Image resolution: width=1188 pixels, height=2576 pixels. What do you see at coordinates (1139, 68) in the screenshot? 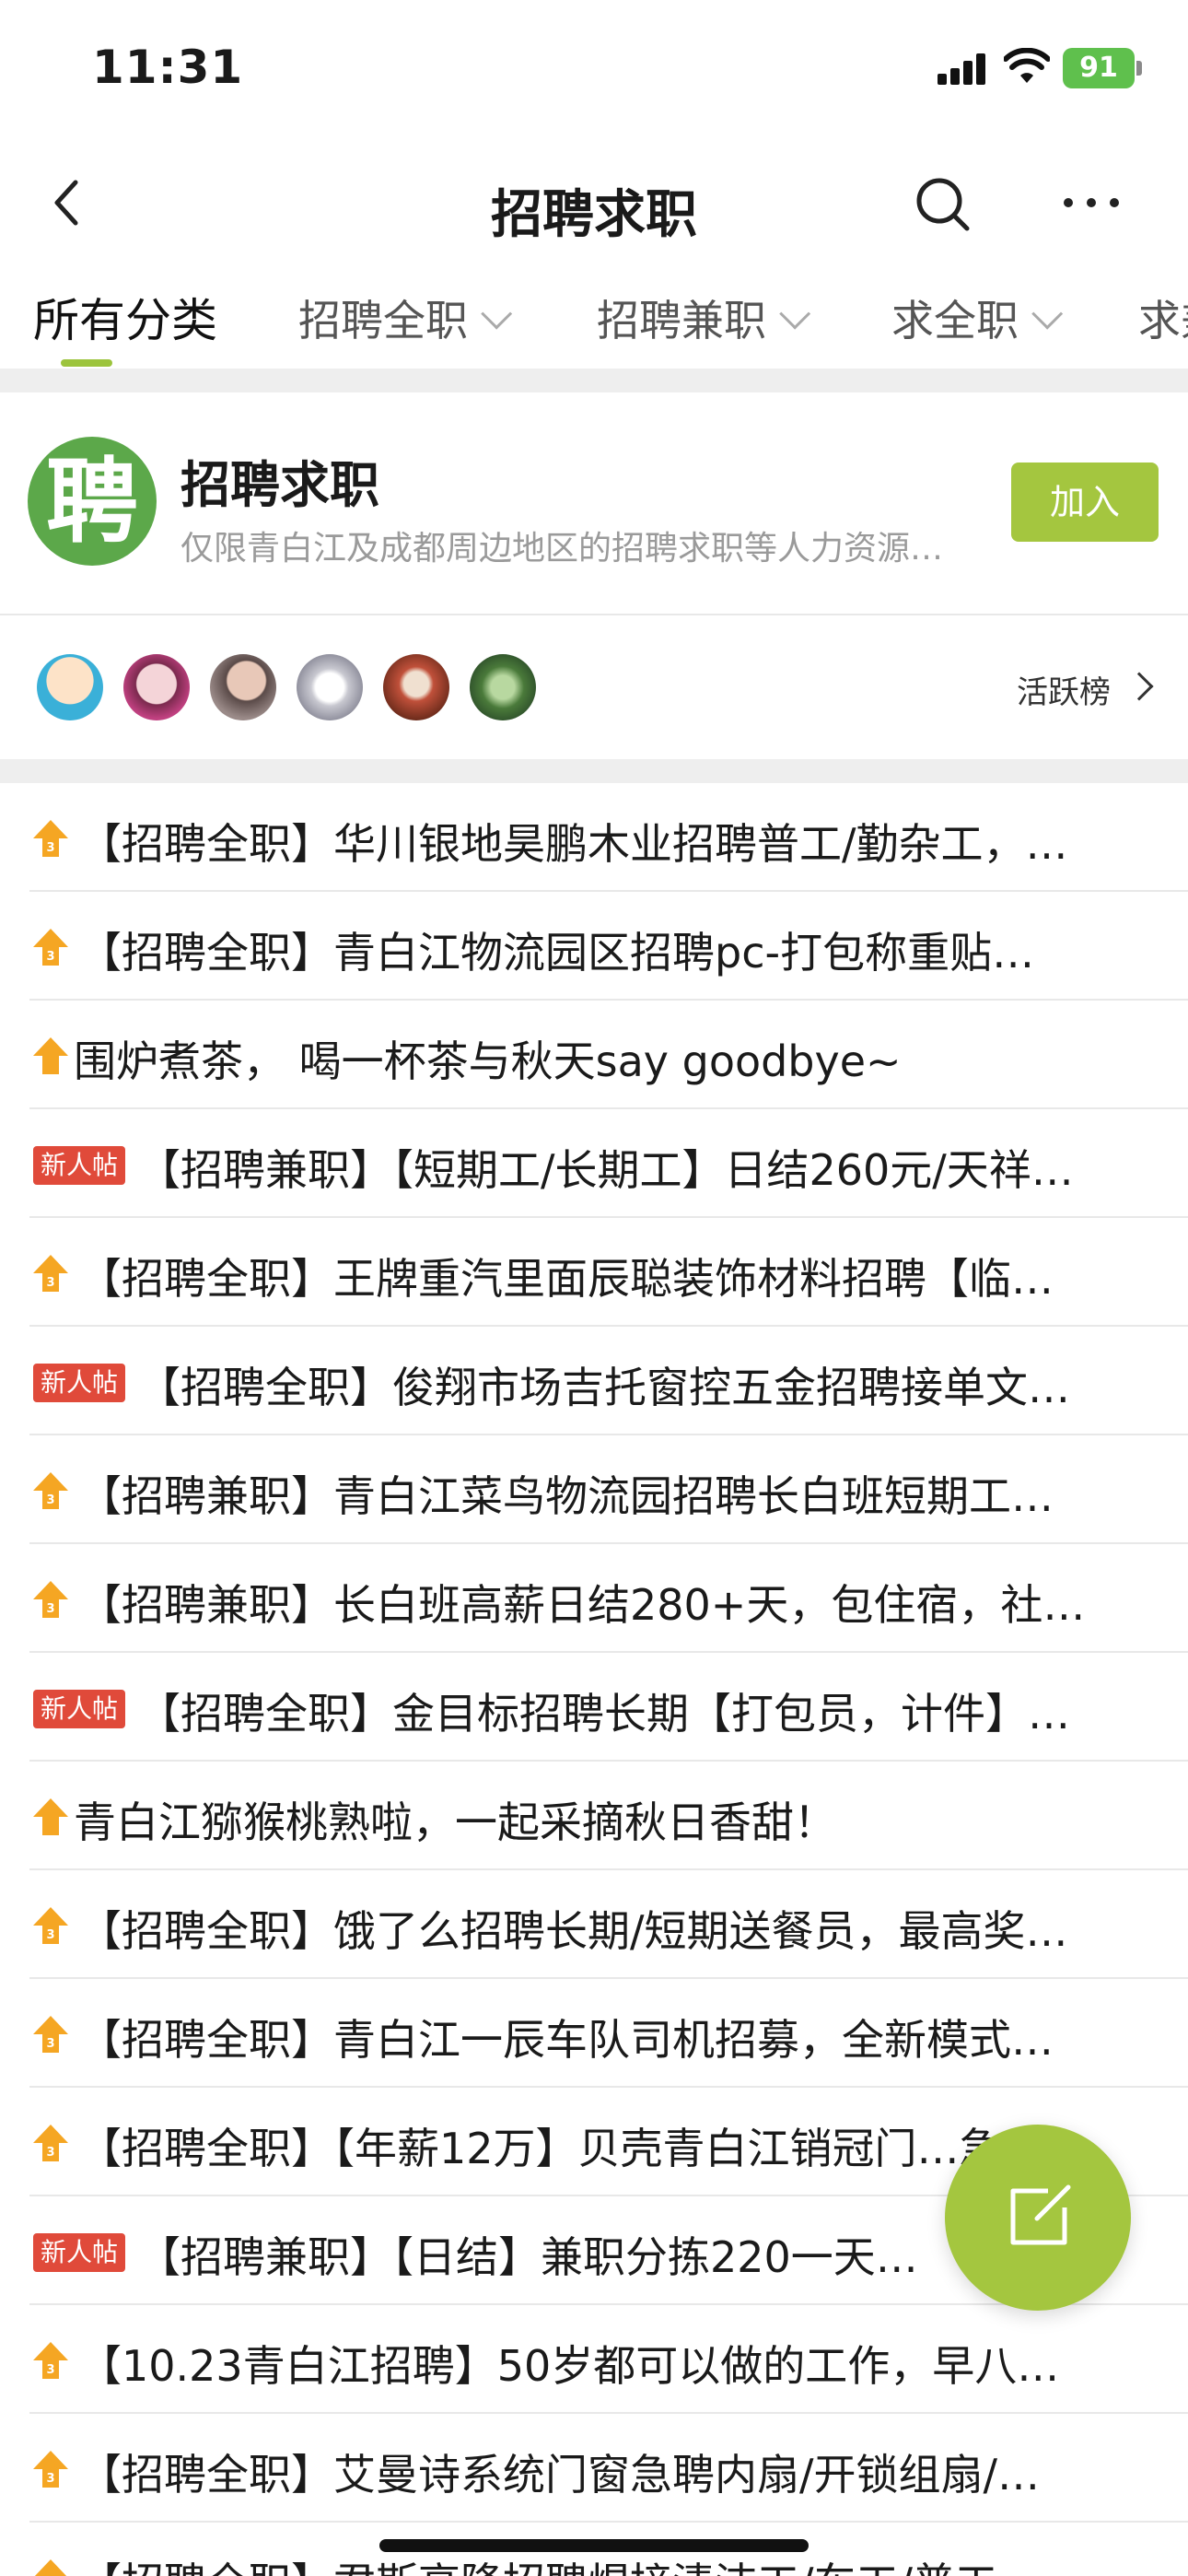
I see `battery-tip` at bounding box center [1139, 68].